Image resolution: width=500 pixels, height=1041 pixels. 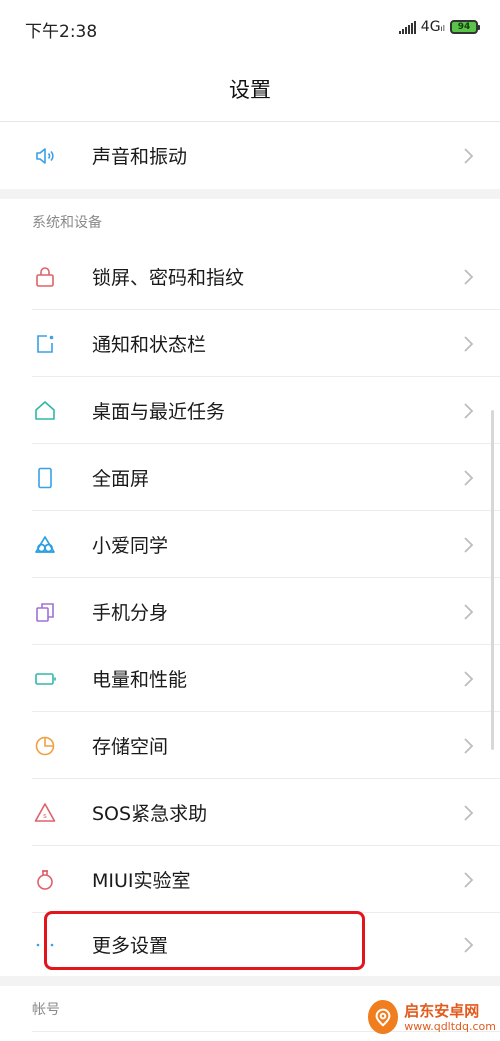 I want to click on battery-icon: 94, so click(x=465, y=27).